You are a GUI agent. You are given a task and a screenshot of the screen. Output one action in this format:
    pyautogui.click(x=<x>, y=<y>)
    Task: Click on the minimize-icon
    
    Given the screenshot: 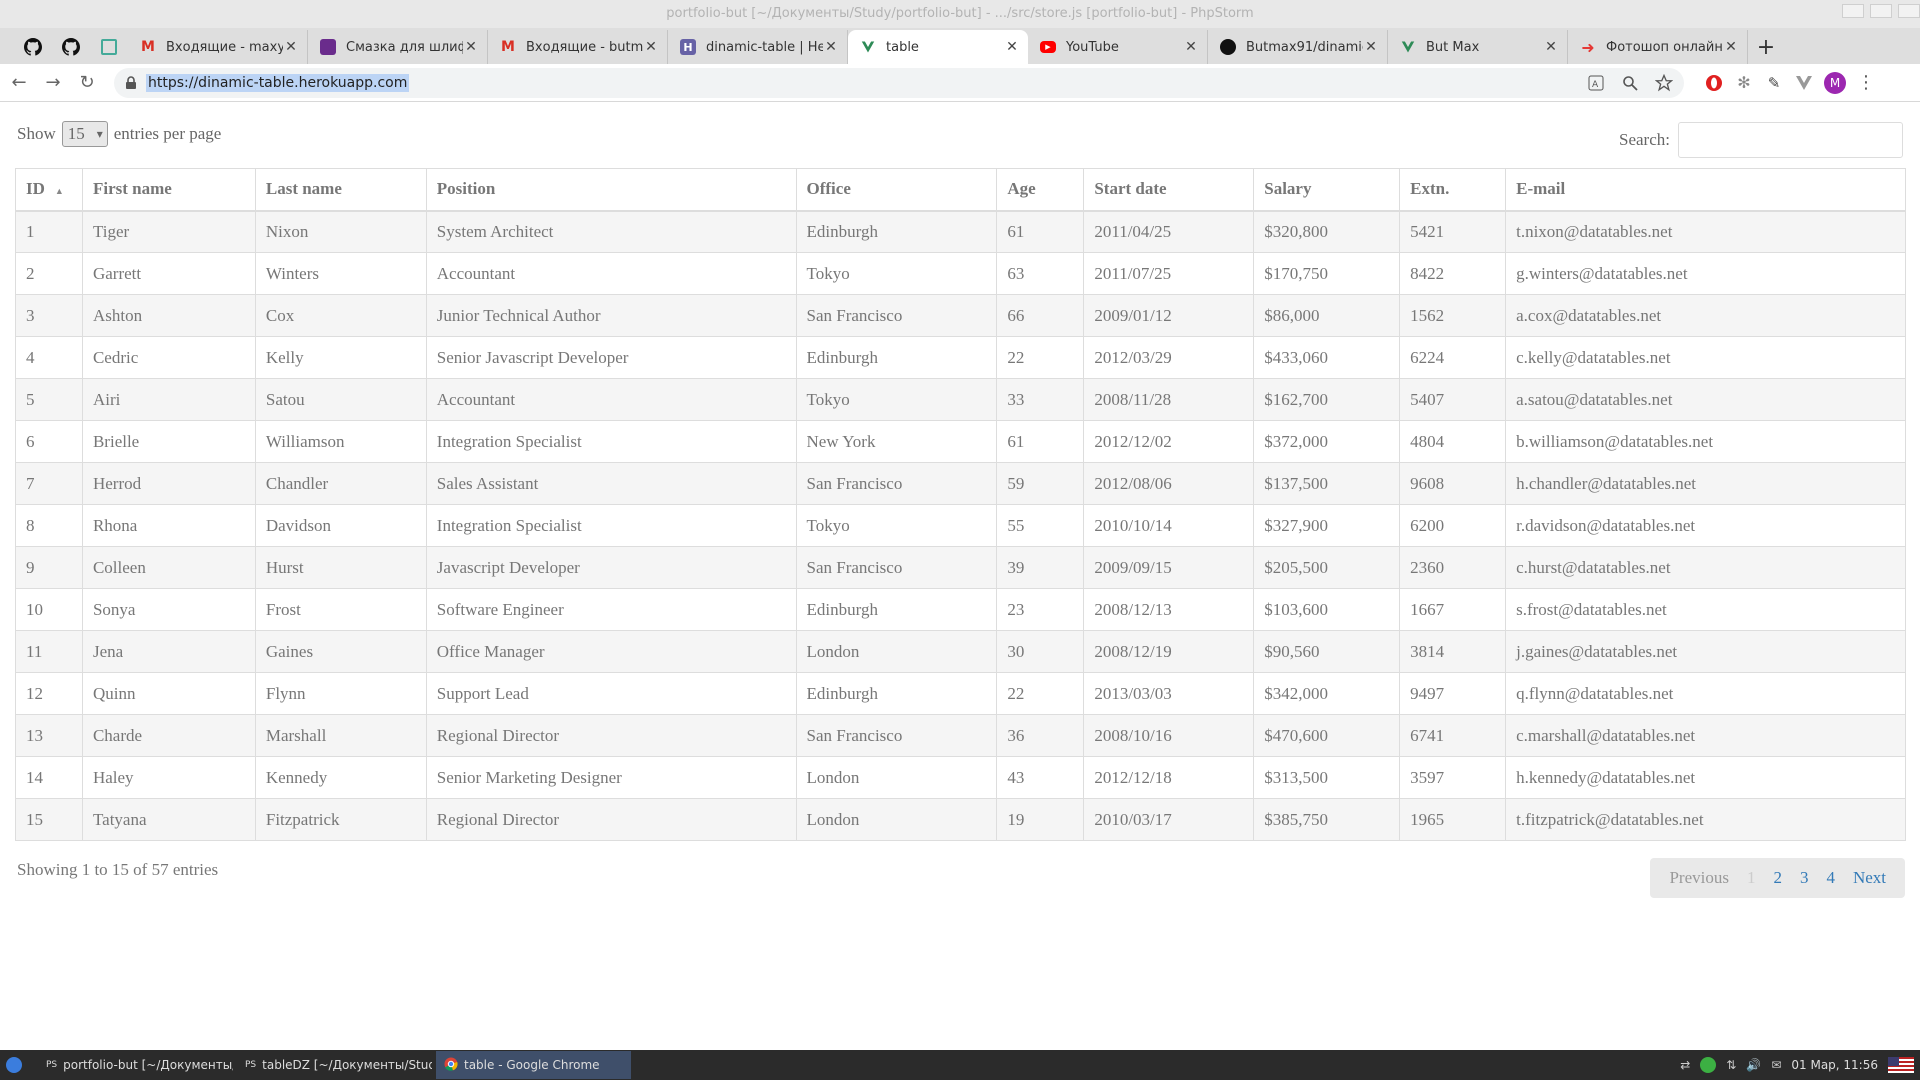 What is the action you would take?
    pyautogui.click(x=1853, y=11)
    